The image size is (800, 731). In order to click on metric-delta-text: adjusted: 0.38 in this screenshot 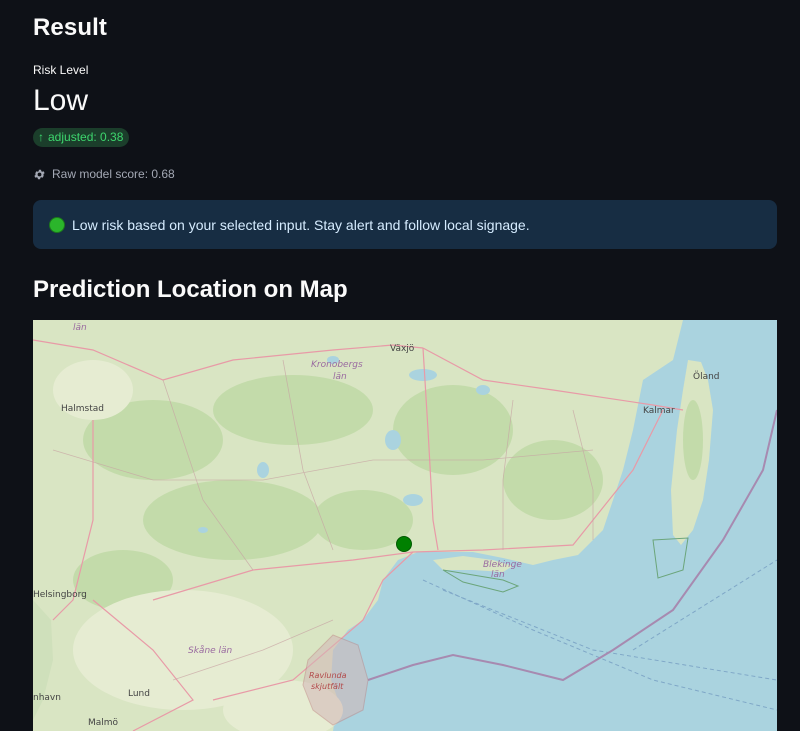, I will do `click(86, 137)`.